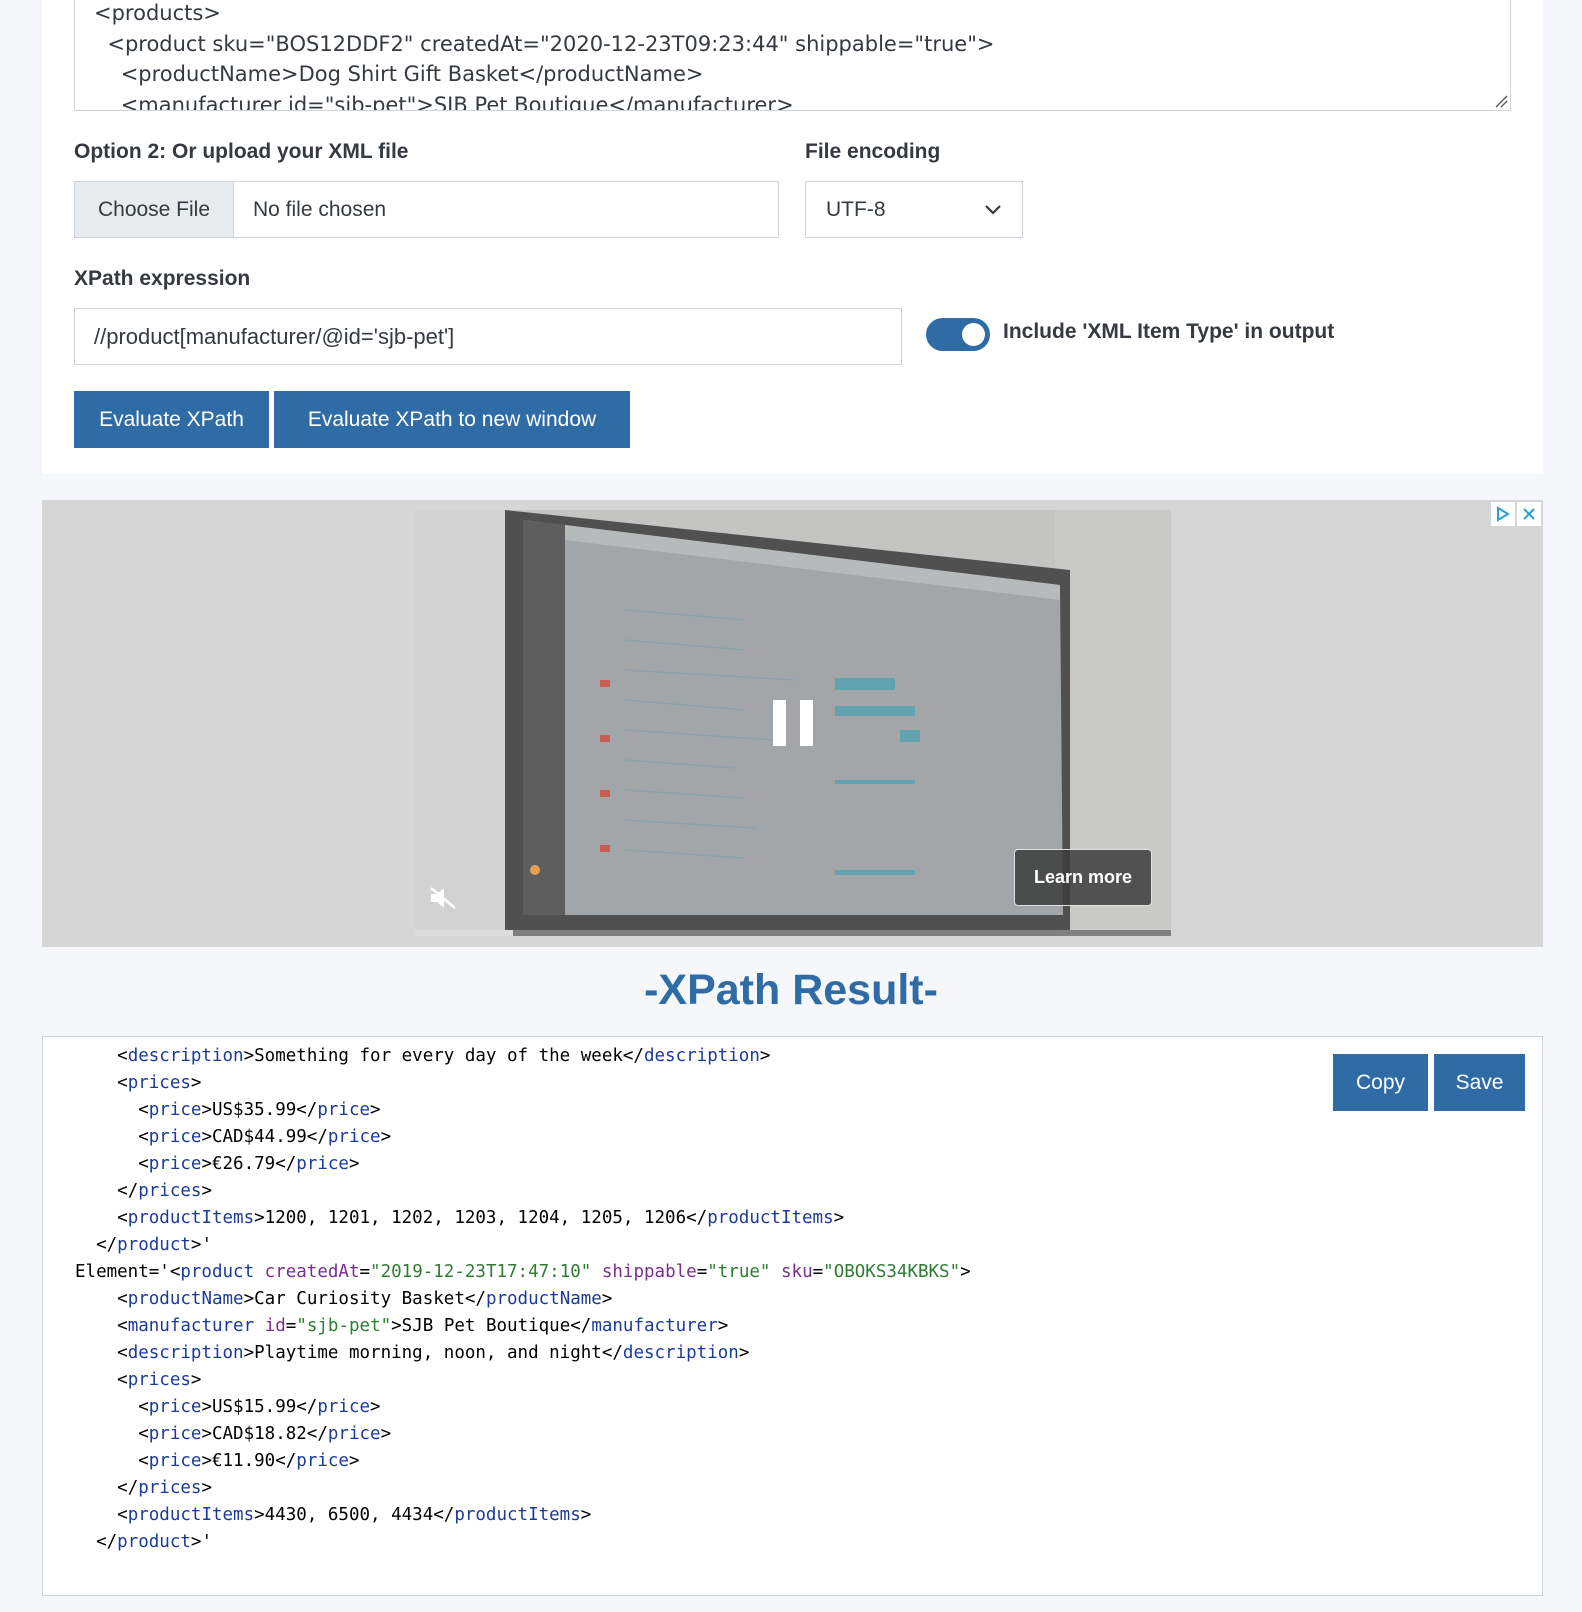 Image resolution: width=1582 pixels, height=1612 pixels. Describe the element at coordinates (958, 334) in the screenshot. I see `include-item-type-toggle` at that location.